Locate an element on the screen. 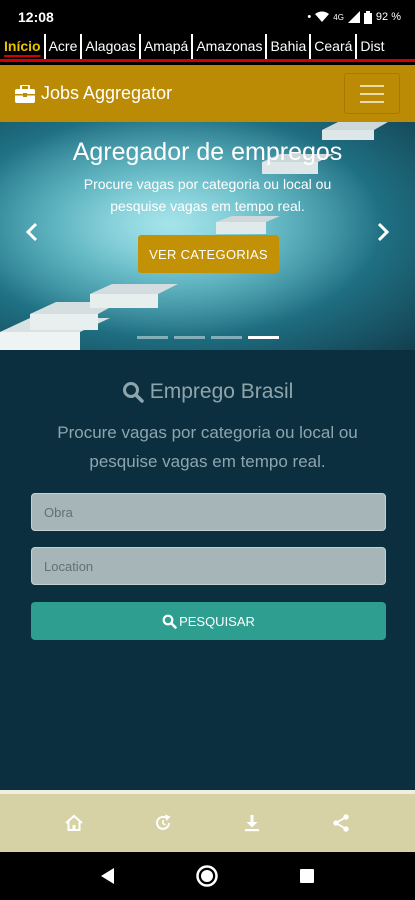 The width and height of the screenshot is (415, 900). chevron-right-icon is located at coordinates (383, 232).